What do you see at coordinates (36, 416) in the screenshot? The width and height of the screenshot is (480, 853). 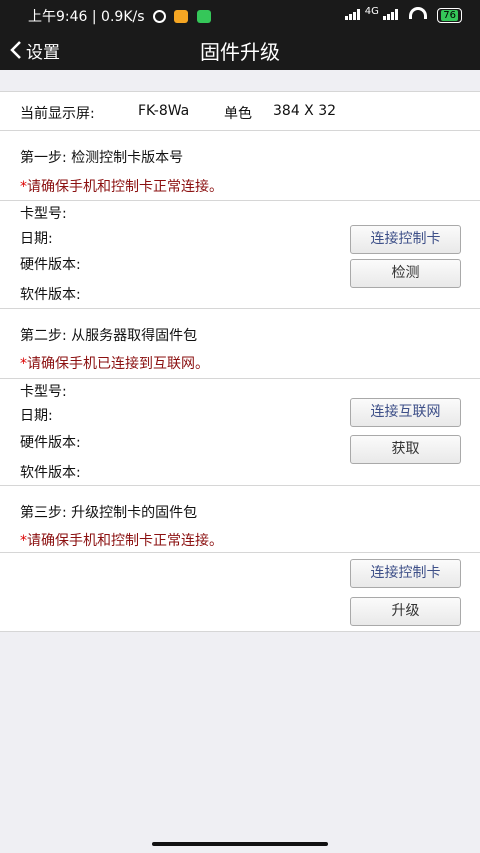 I see `step2-date: 日期:` at bounding box center [36, 416].